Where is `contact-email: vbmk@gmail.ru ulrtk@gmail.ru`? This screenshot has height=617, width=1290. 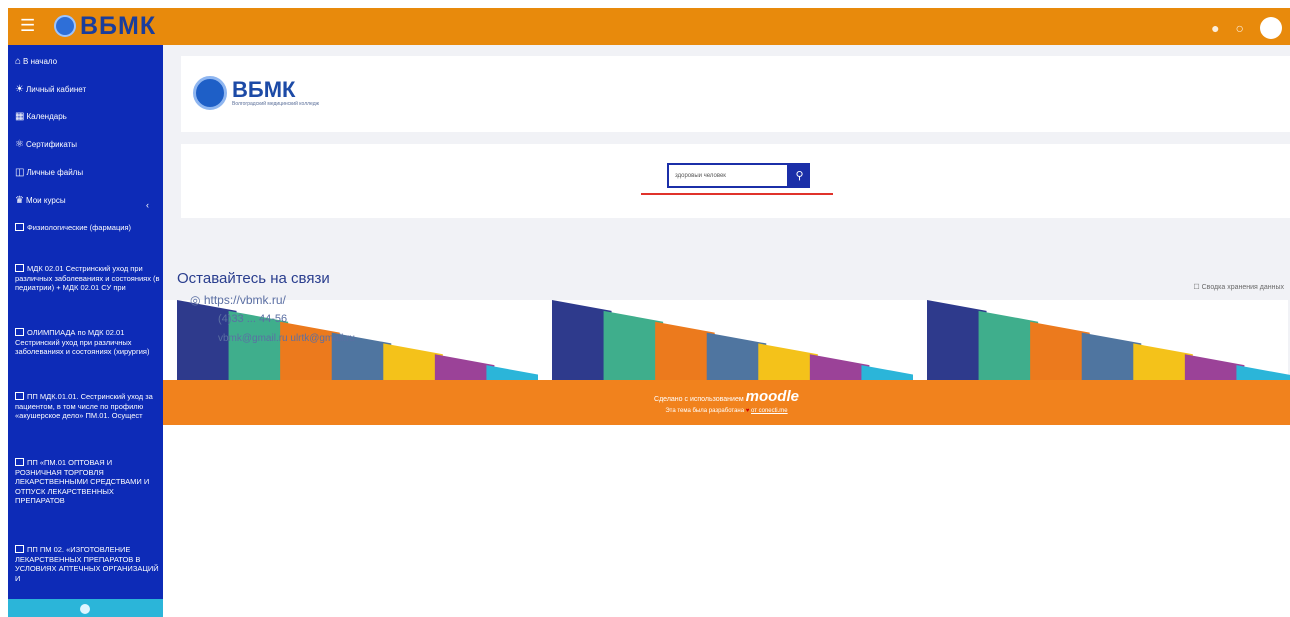 contact-email: vbmk@gmail.ru ulrtk@gmail.ru is located at coordinates (286, 338).